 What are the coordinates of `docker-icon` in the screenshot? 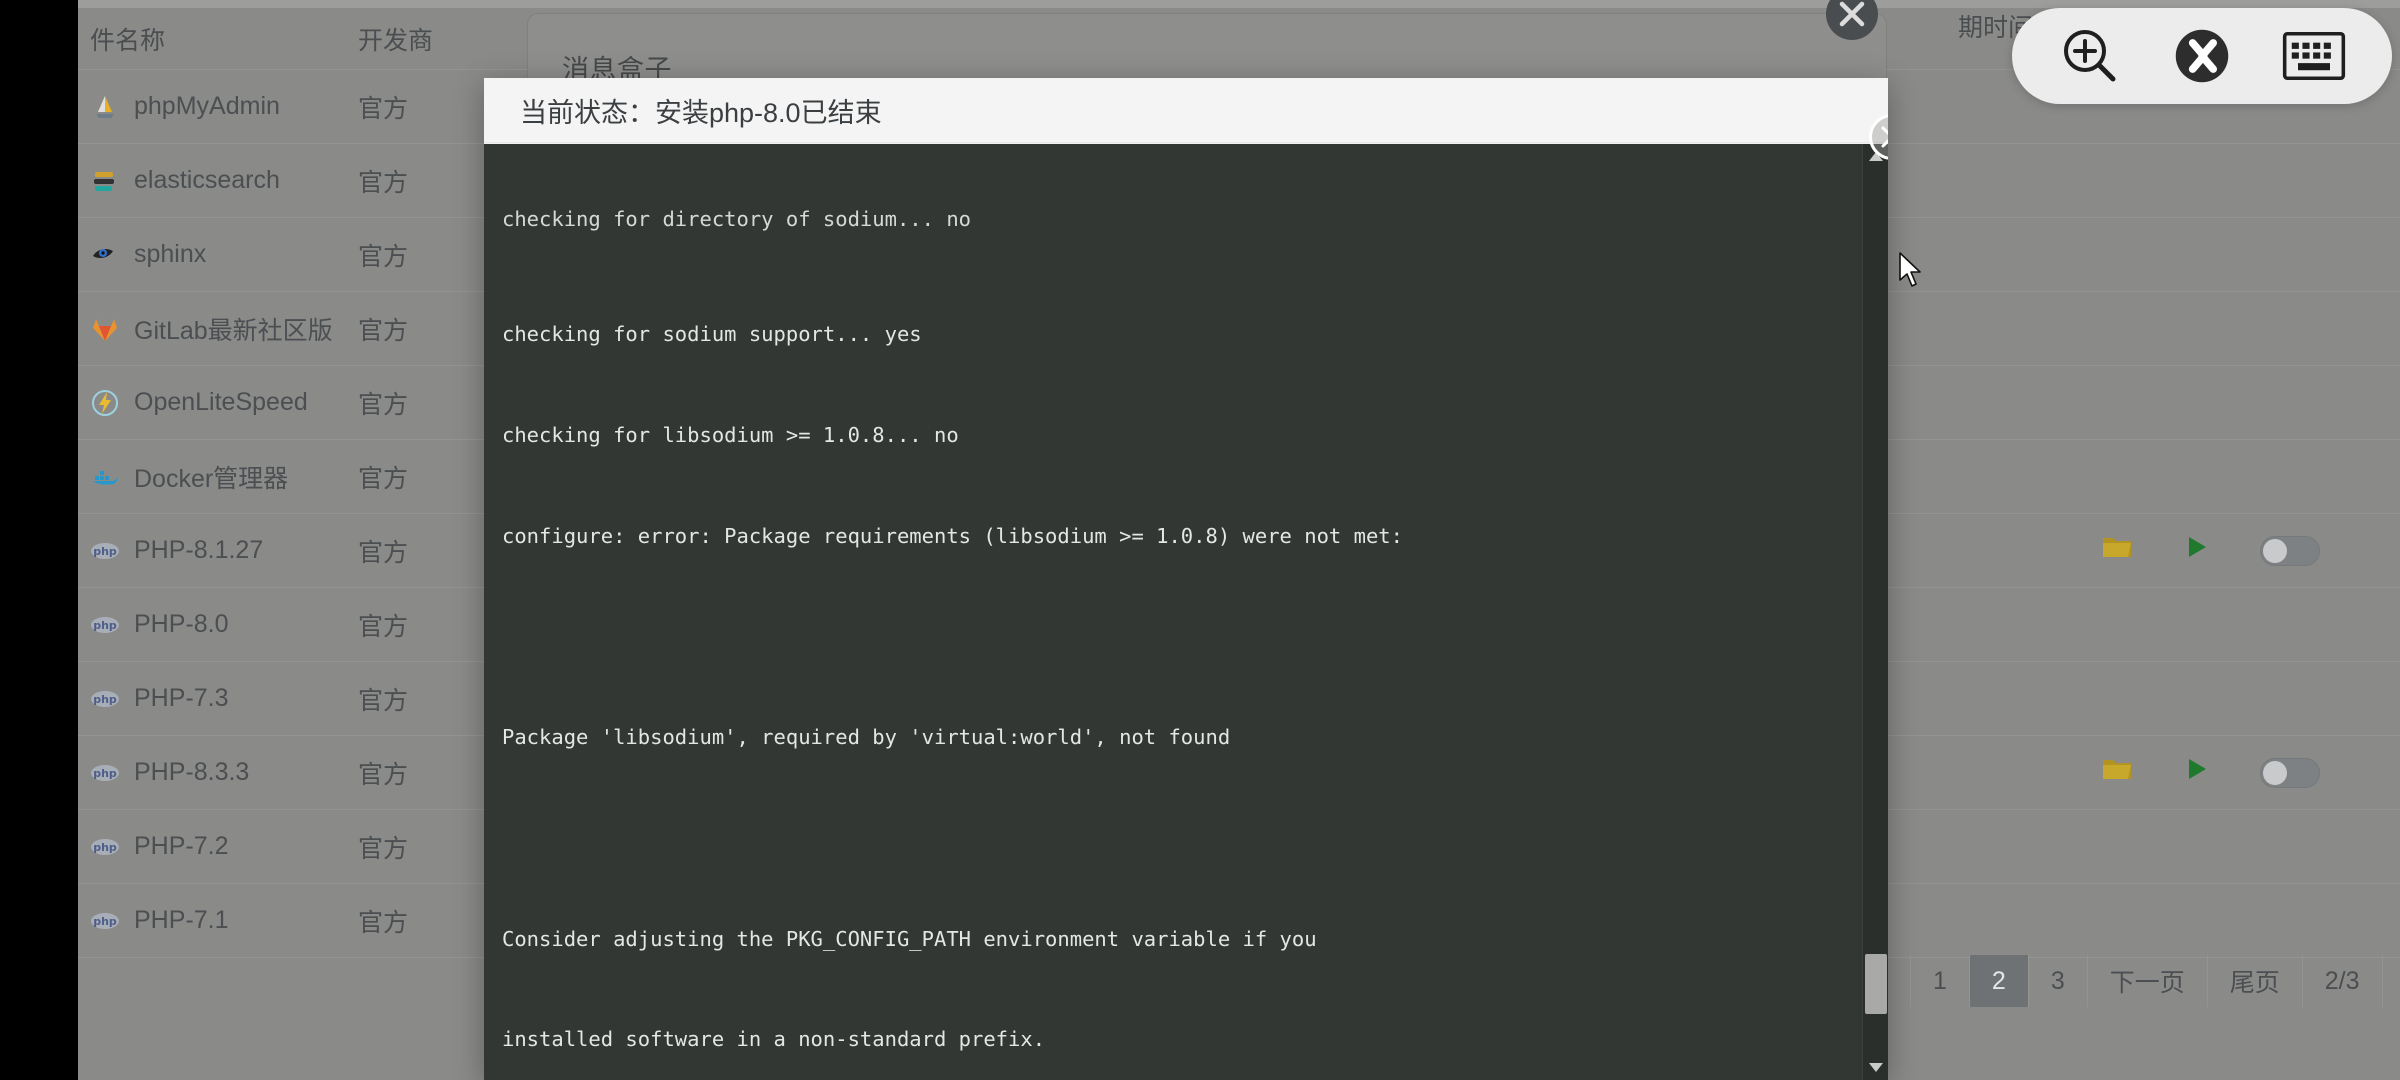 It's located at (105, 477).